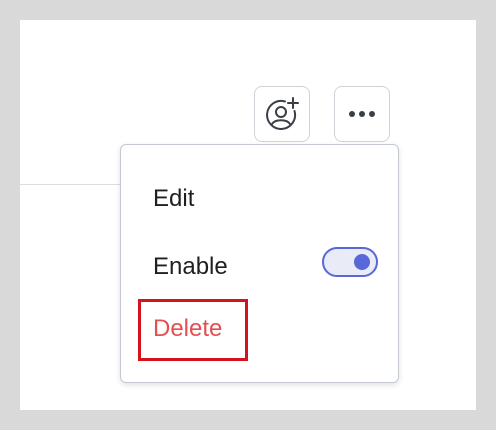 The image size is (496, 430). I want to click on divider-line, so click(70, 184).